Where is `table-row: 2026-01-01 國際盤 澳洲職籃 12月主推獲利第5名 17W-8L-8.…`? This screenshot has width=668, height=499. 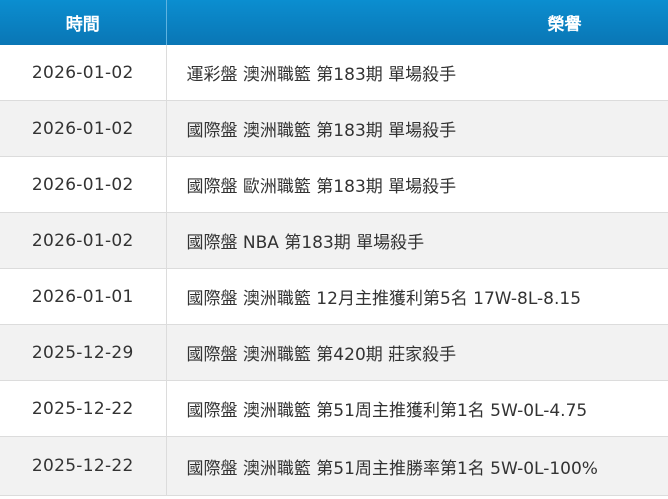 table-row: 2026-01-01 國際盤 澳洲職籃 12月主推獲利第5名 17W-8L-8.… is located at coordinates (334, 296).